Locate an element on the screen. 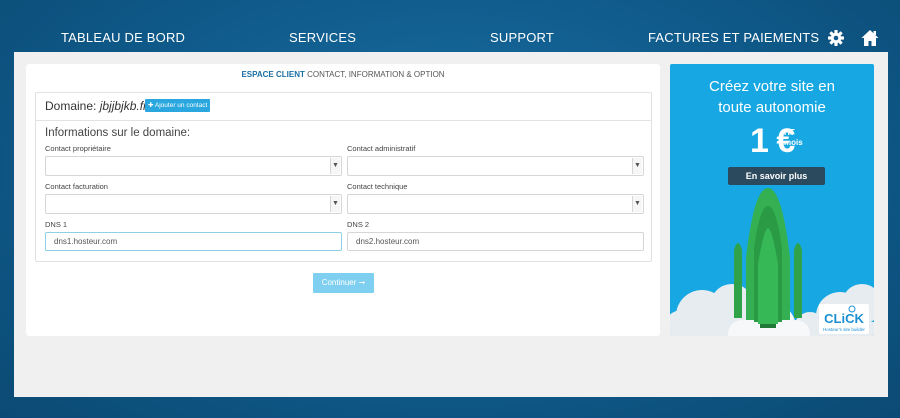  ad-title-line2: toute autonomie is located at coordinates (772, 107).